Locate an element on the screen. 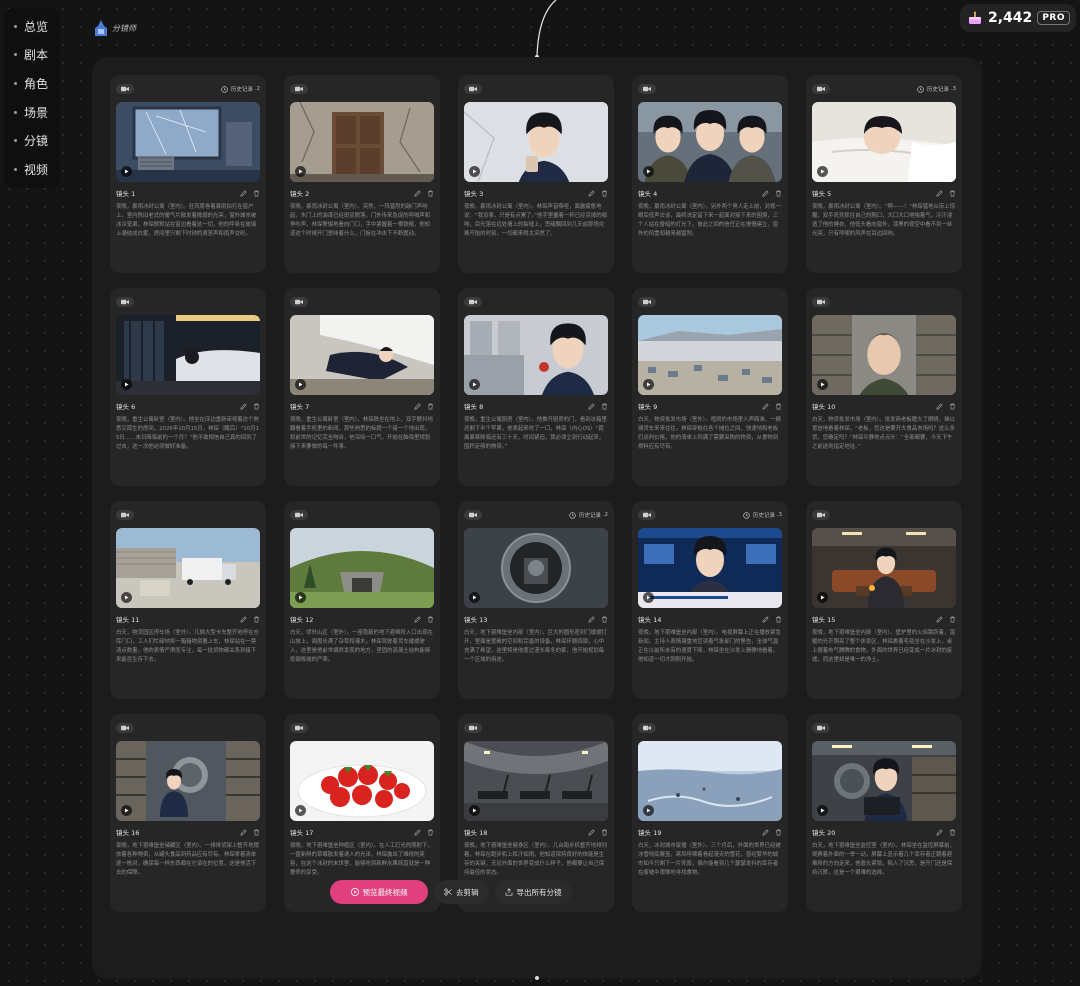  credits-display: 2,442 PRO is located at coordinates (1018, 18).